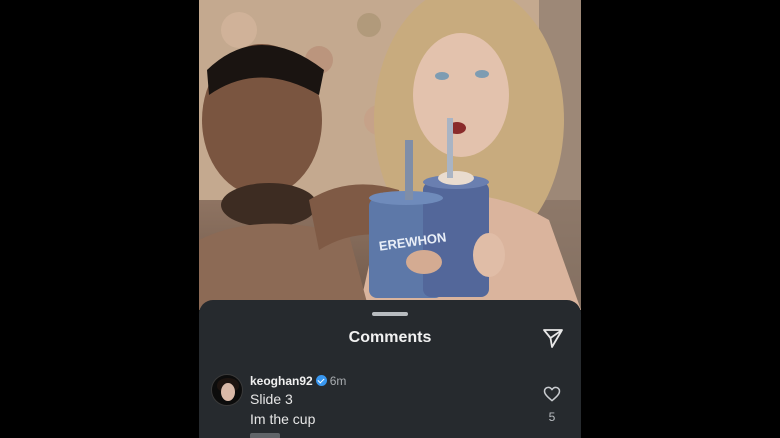 The image size is (780, 438). Describe the element at coordinates (265, 435) in the screenshot. I see `reply-link-partial` at that location.